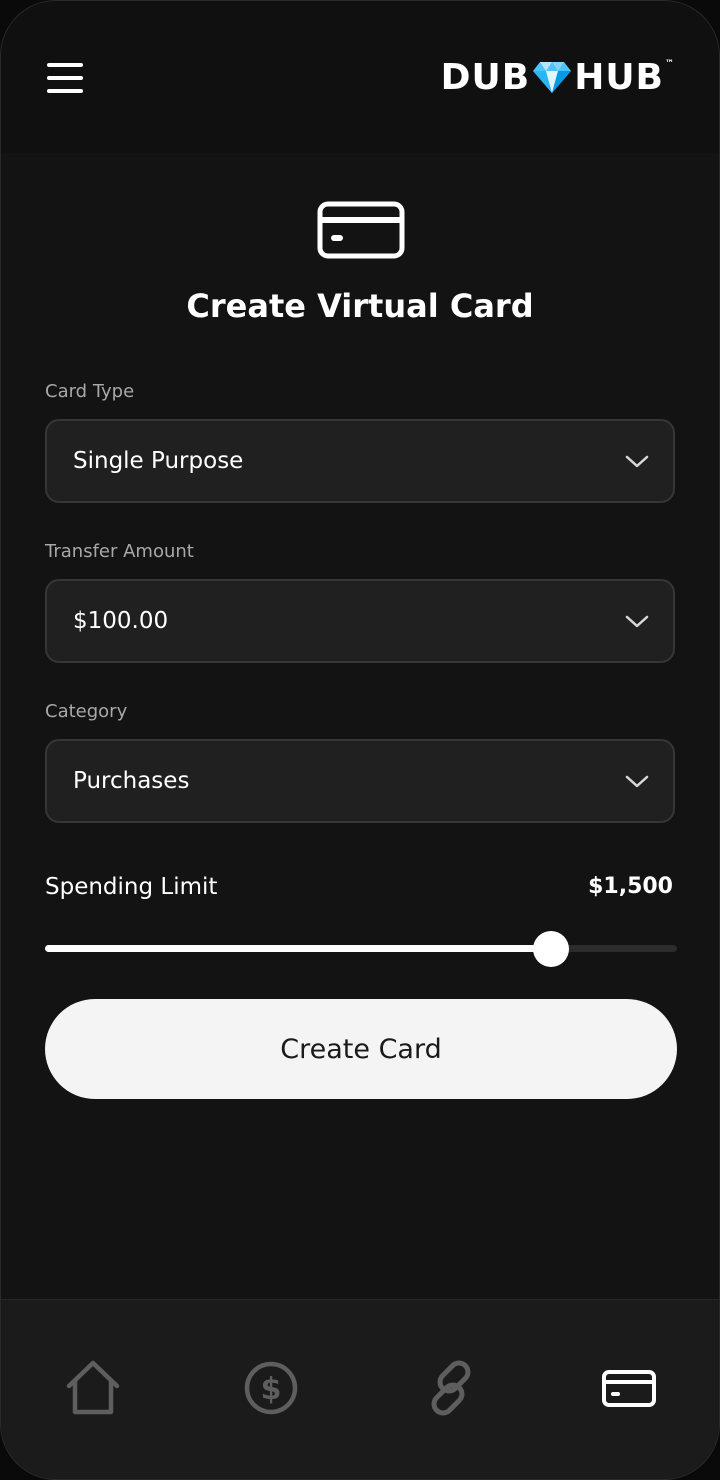 Image resolution: width=720 pixels, height=1480 pixels. What do you see at coordinates (552, 77) in the screenshot?
I see `diamond-icon` at bounding box center [552, 77].